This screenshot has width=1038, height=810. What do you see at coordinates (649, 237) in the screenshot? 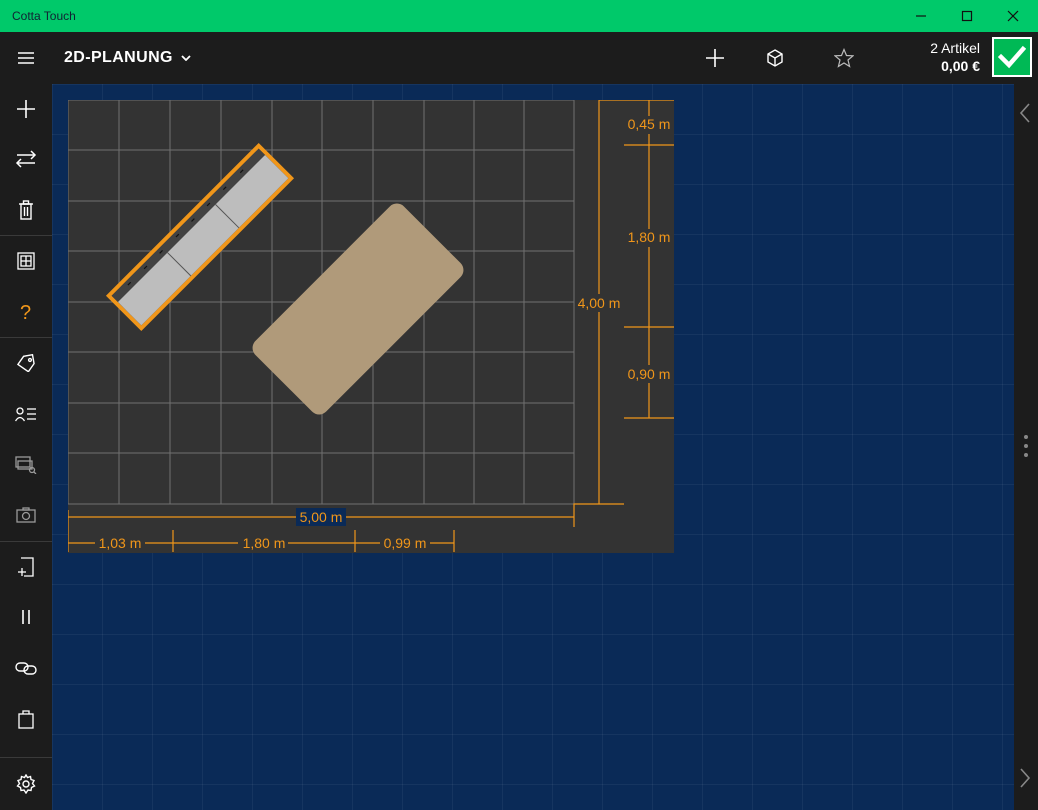
I see `dim-right-seg2: 1,80 m` at bounding box center [649, 237].